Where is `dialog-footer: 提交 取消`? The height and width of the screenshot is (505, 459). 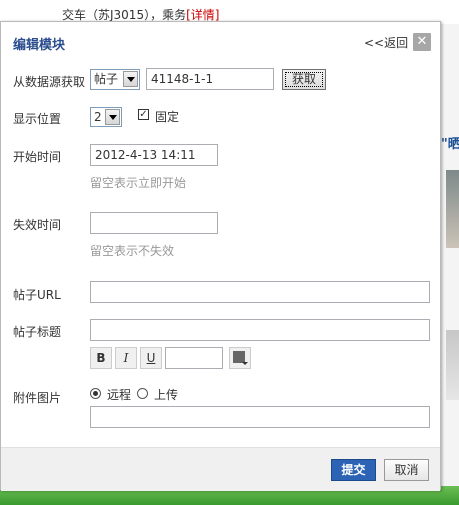
dialog-footer: 提交 取消 is located at coordinates (220, 469).